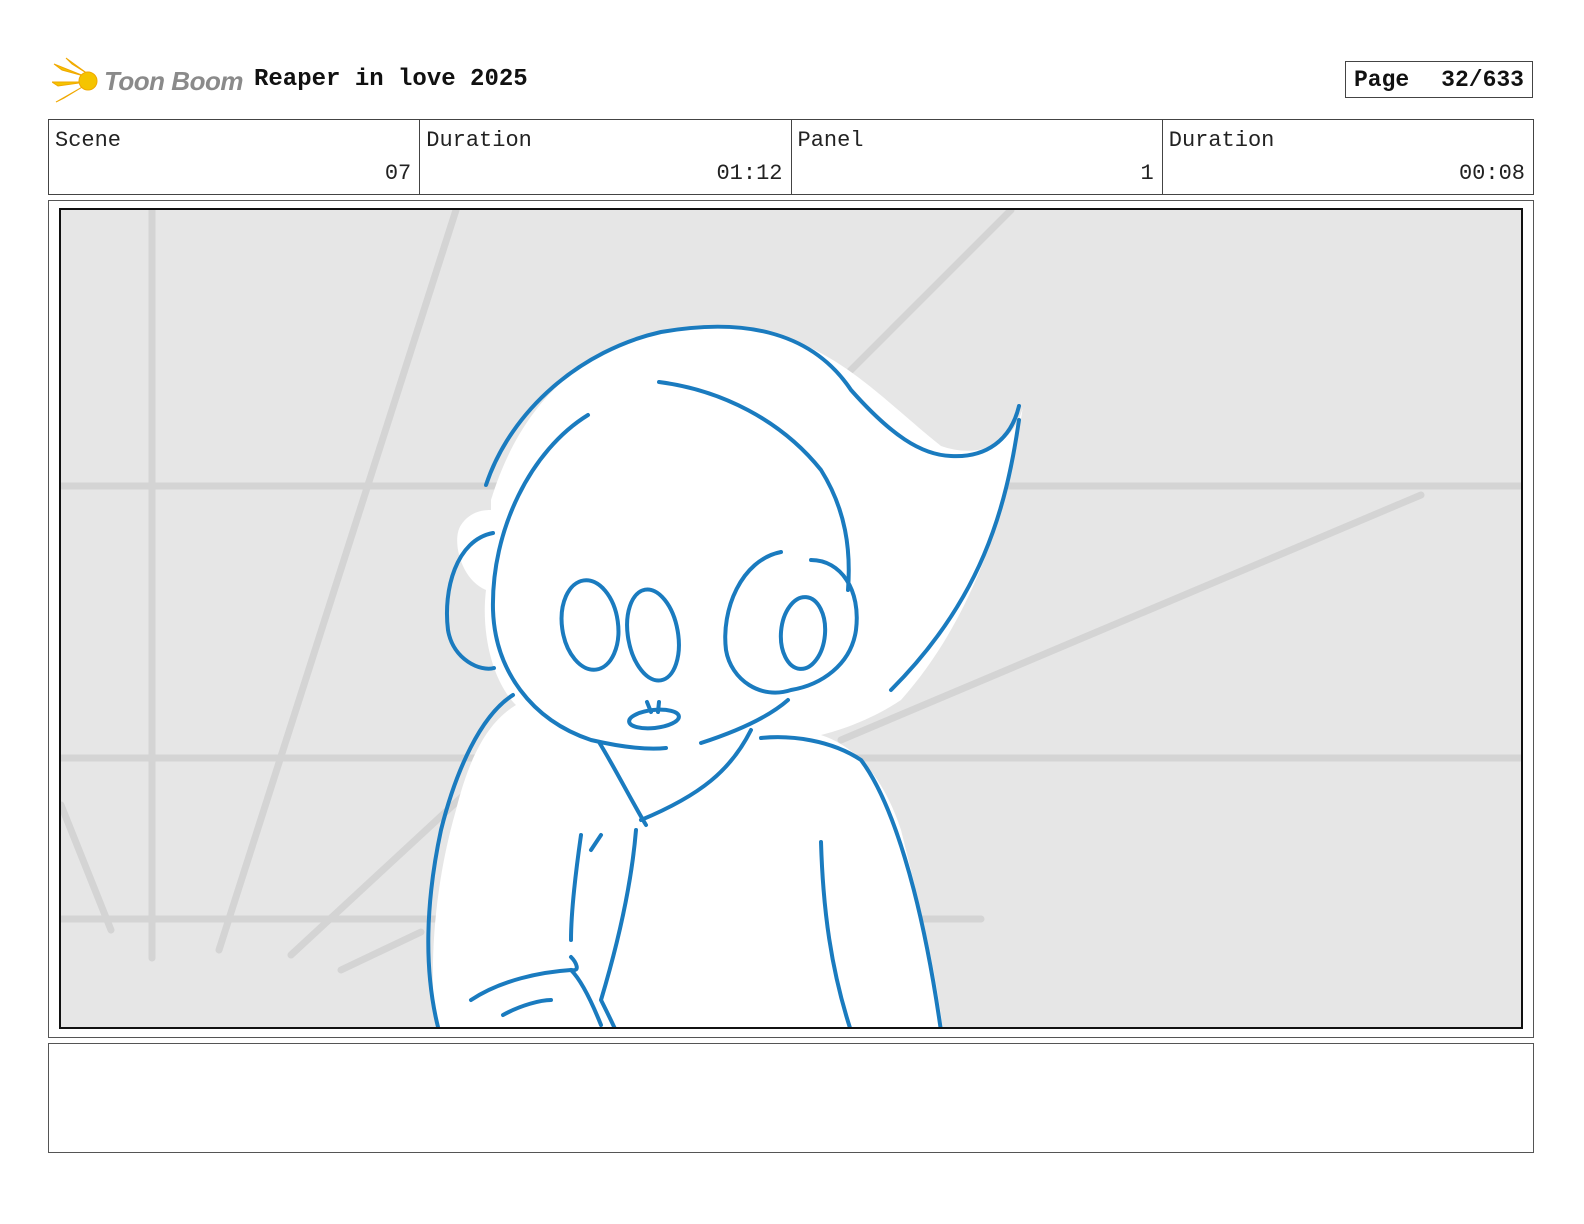 This screenshot has height=1224, width=1584. I want to click on panel-value: 1, so click(1147, 173).